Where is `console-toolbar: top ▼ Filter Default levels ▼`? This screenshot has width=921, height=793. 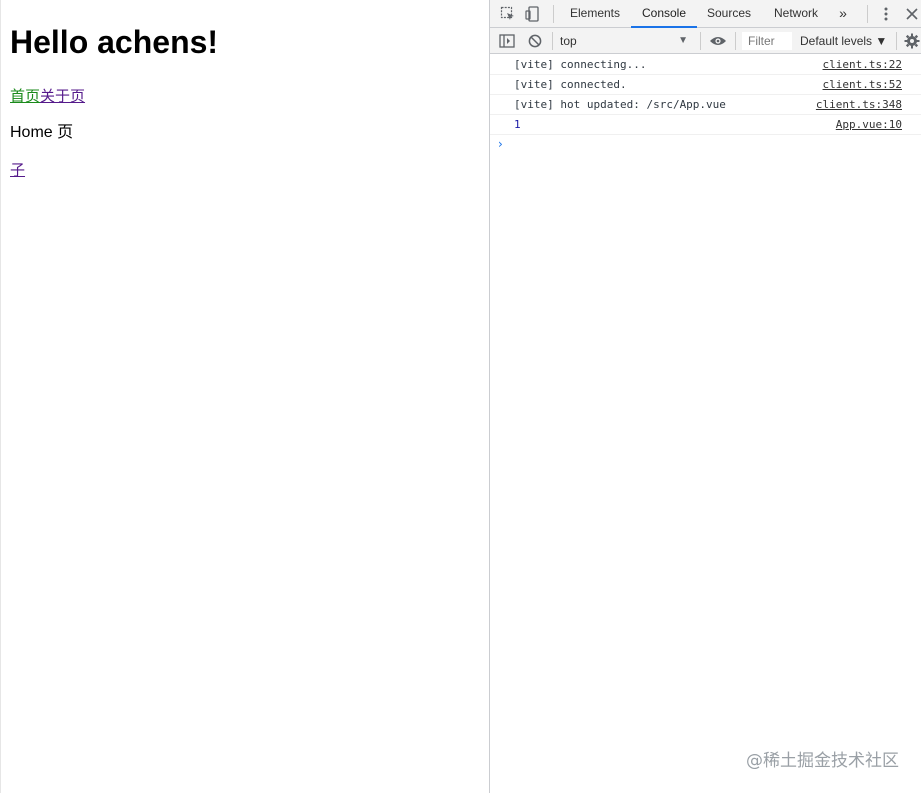
console-toolbar: top ▼ Filter Default levels ▼ is located at coordinates (705, 41).